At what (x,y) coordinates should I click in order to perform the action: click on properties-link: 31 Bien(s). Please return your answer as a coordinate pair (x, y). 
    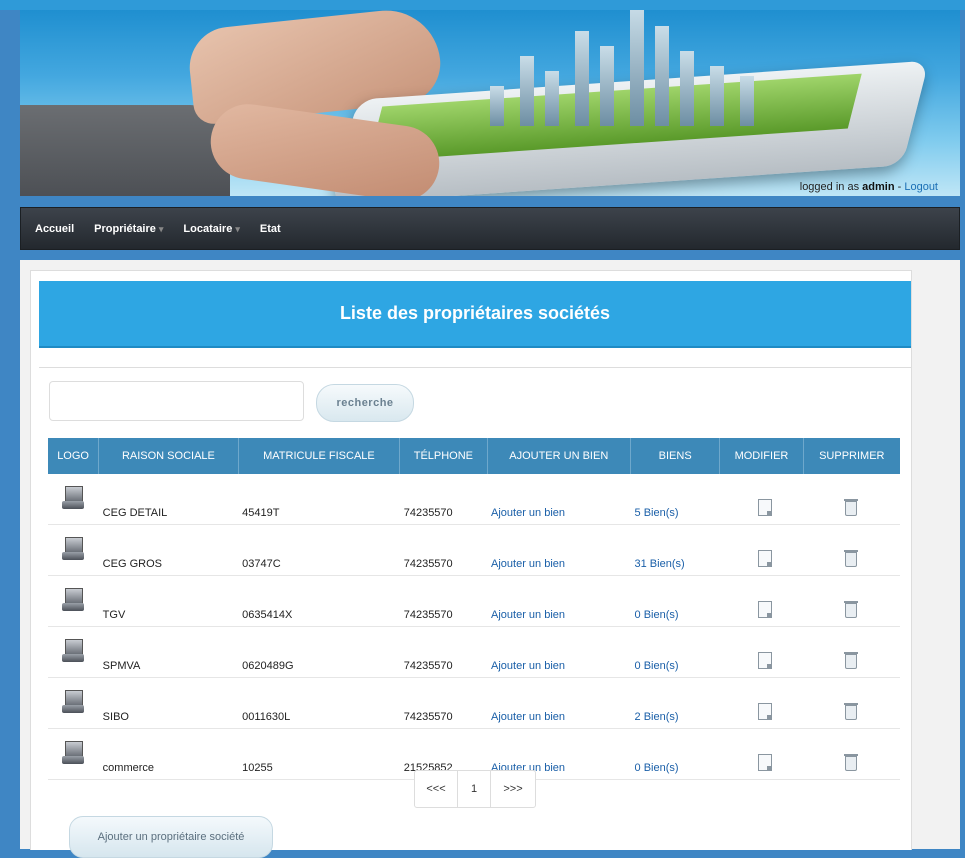
    Looking at the image, I should click on (675, 550).